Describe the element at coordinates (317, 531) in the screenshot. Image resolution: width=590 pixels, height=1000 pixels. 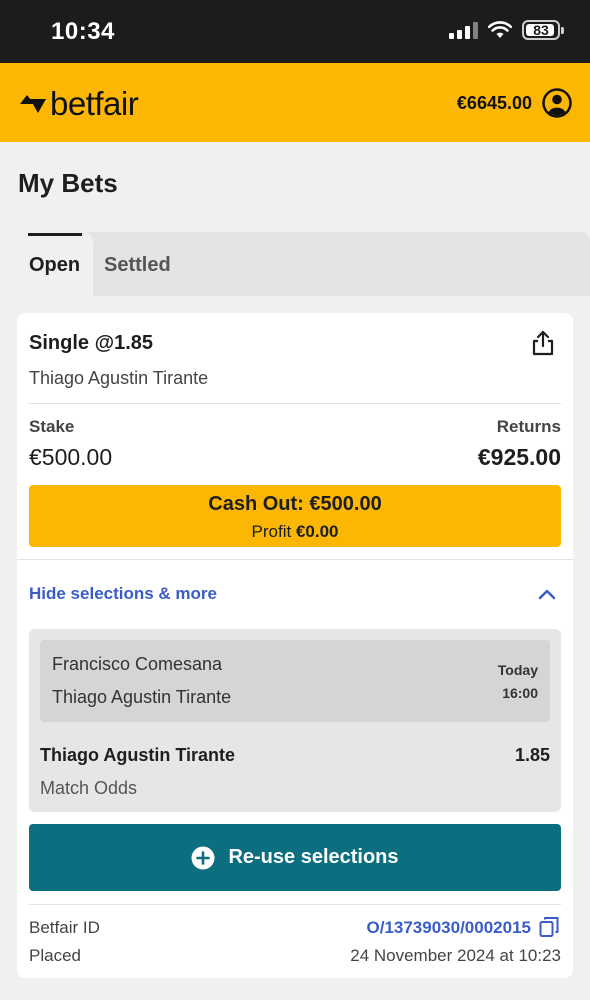
I see `profit-value: €0.00` at that location.